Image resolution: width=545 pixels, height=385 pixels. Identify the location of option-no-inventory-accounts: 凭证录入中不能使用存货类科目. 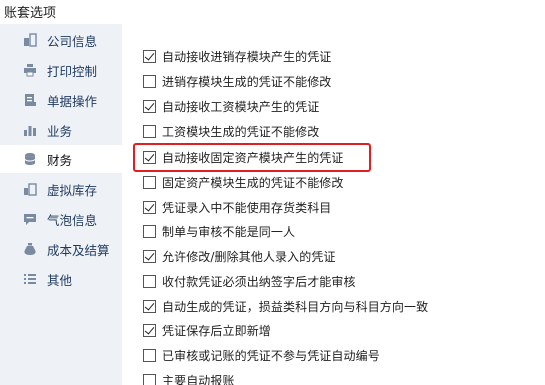
(237, 207).